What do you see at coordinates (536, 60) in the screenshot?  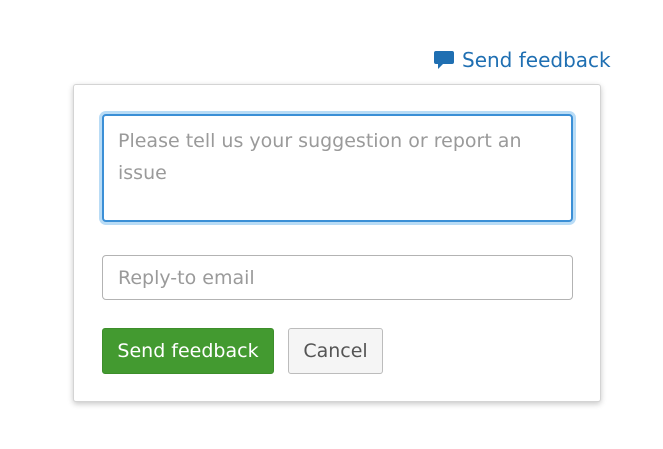 I see `send-feedback-link-label: Send feedback` at bounding box center [536, 60].